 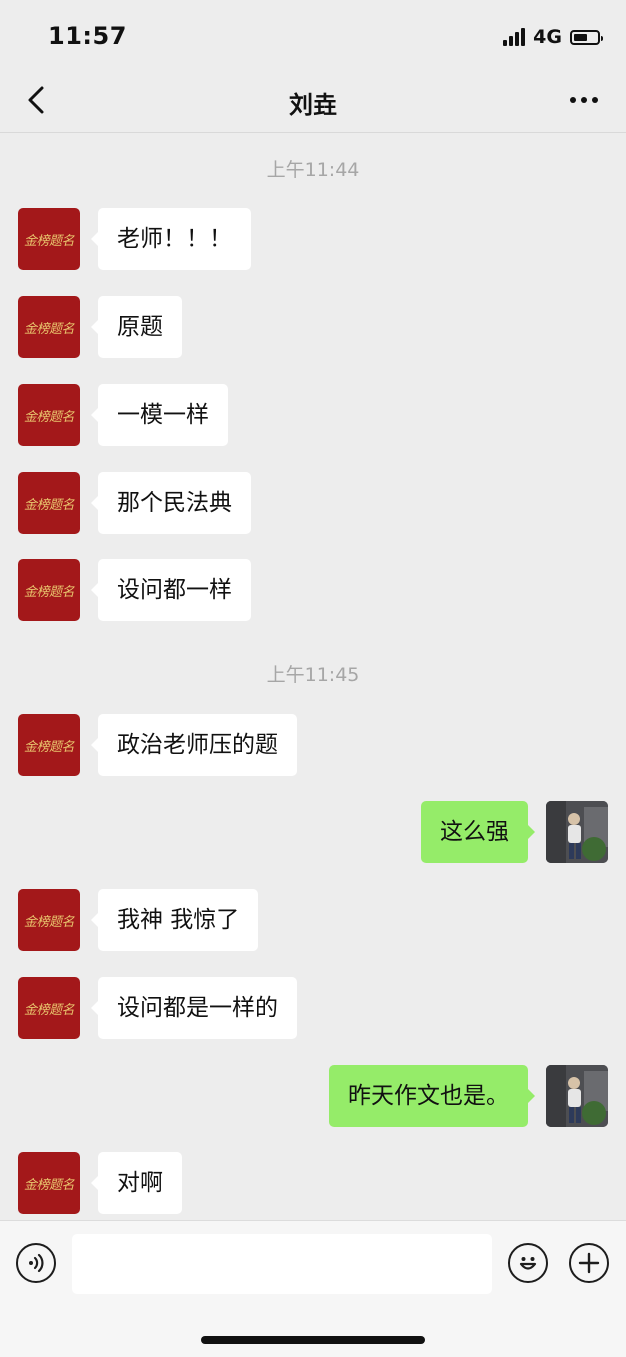 I want to click on voice-icon, so click(x=36, y=1263).